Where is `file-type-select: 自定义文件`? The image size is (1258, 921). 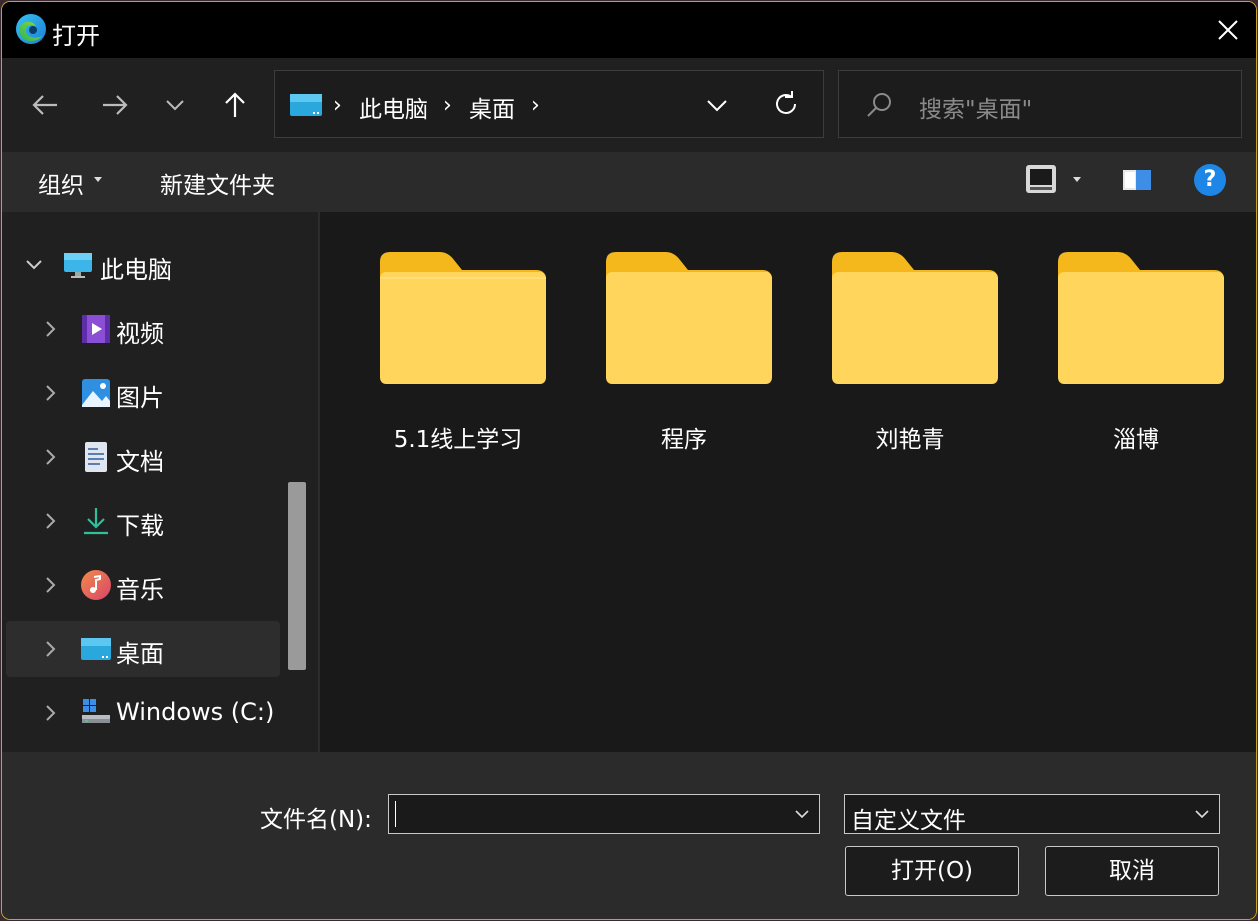 file-type-select: 自定义文件 is located at coordinates (1032, 814).